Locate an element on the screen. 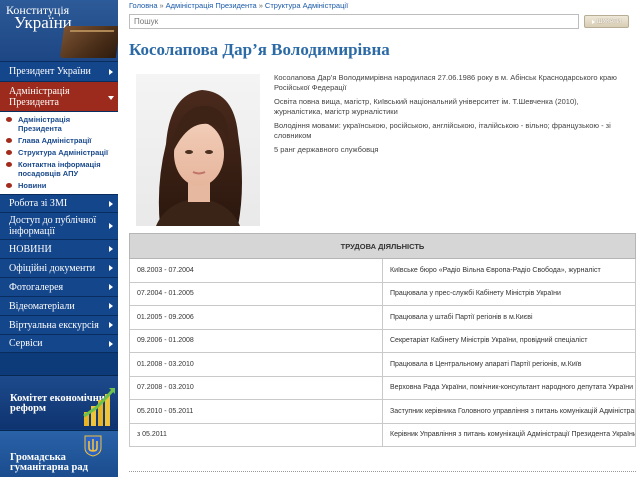  nav-item-media: Робота зі ЗМІ is located at coordinates (59, 204).